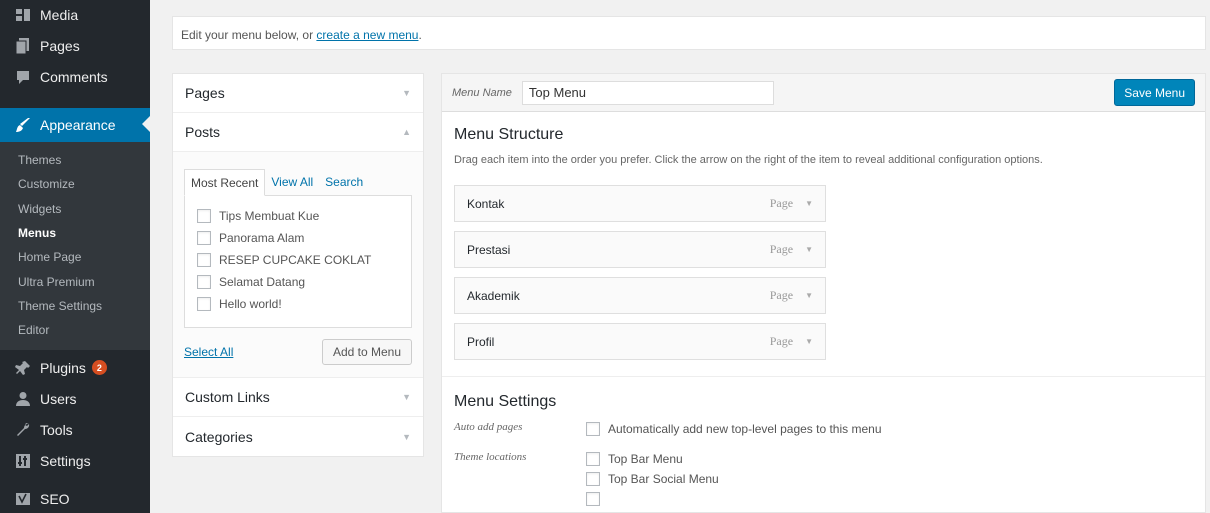 This screenshot has height=513, width=1210. I want to click on submenu-item-menus: Menus, so click(75, 233).